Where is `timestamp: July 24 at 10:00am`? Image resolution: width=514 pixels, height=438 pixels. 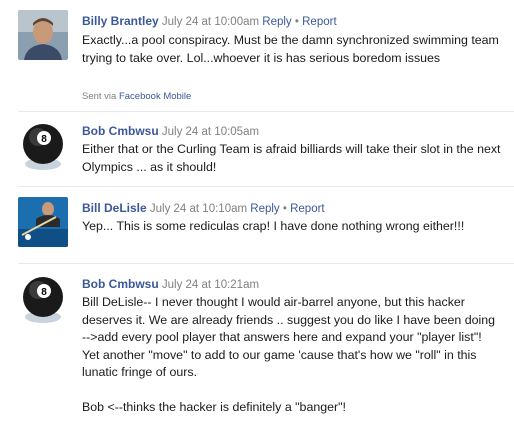 timestamp: July 24 at 10:00am is located at coordinates (210, 22).